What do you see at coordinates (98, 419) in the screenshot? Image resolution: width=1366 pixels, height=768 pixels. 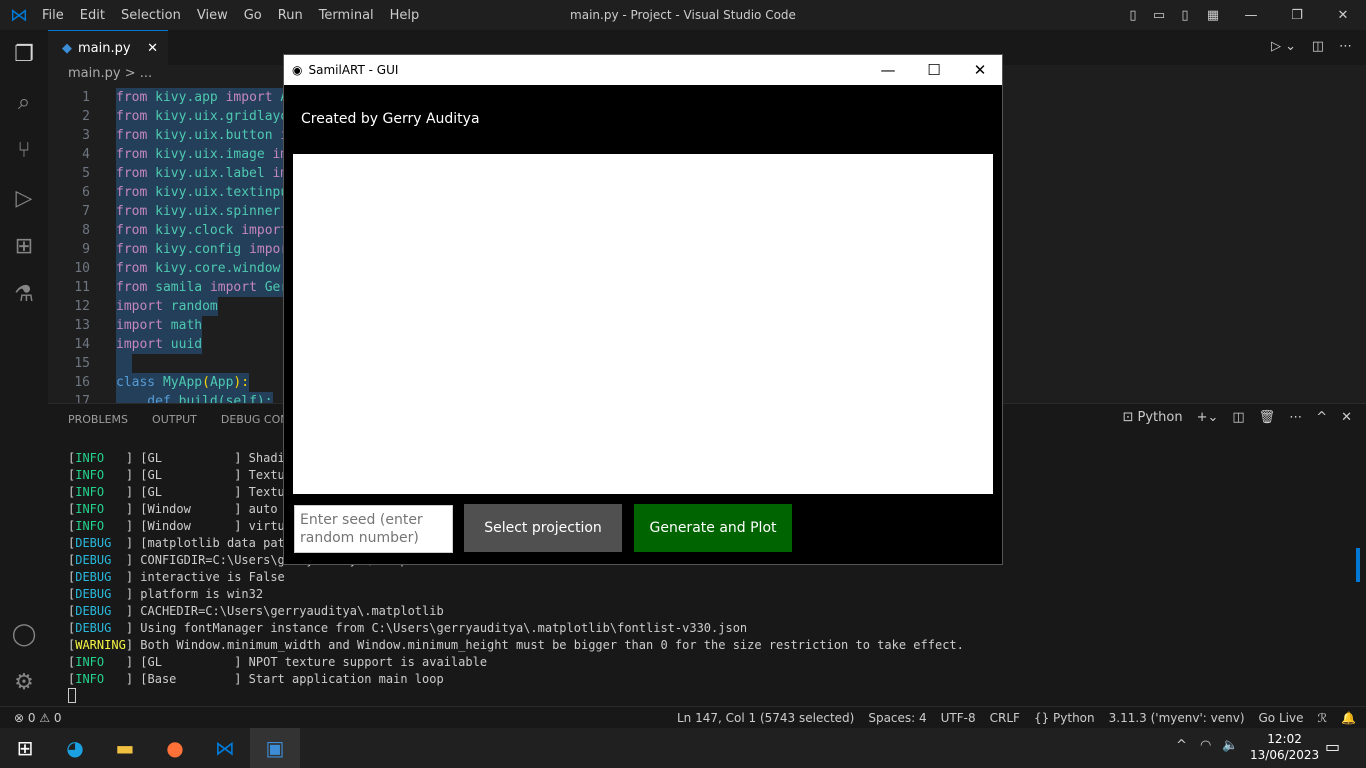 I see `tab-problems: PROBLEMS` at bounding box center [98, 419].